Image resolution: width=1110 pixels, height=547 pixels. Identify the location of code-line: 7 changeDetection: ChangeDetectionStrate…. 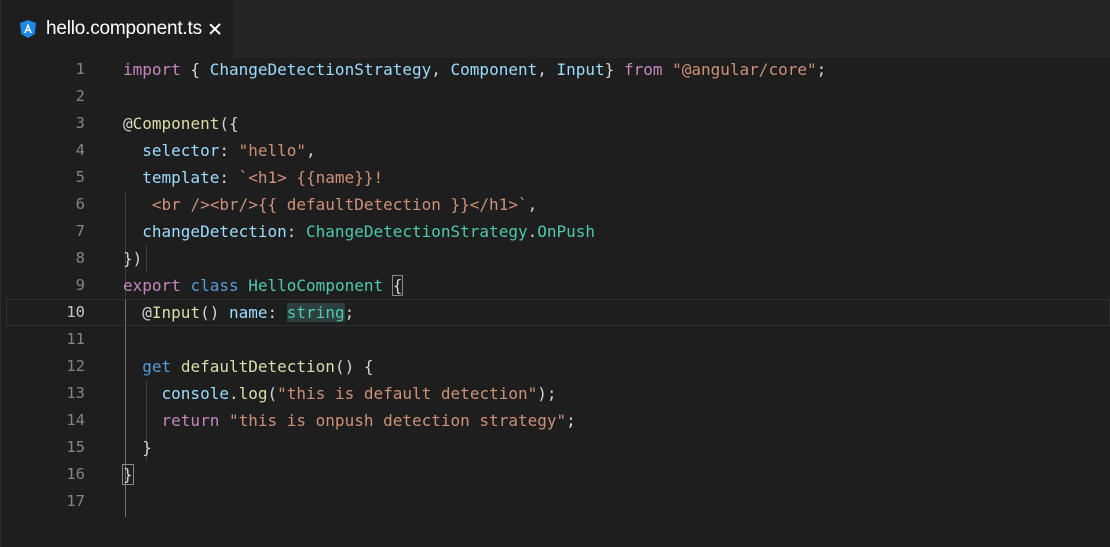
(555, 231).